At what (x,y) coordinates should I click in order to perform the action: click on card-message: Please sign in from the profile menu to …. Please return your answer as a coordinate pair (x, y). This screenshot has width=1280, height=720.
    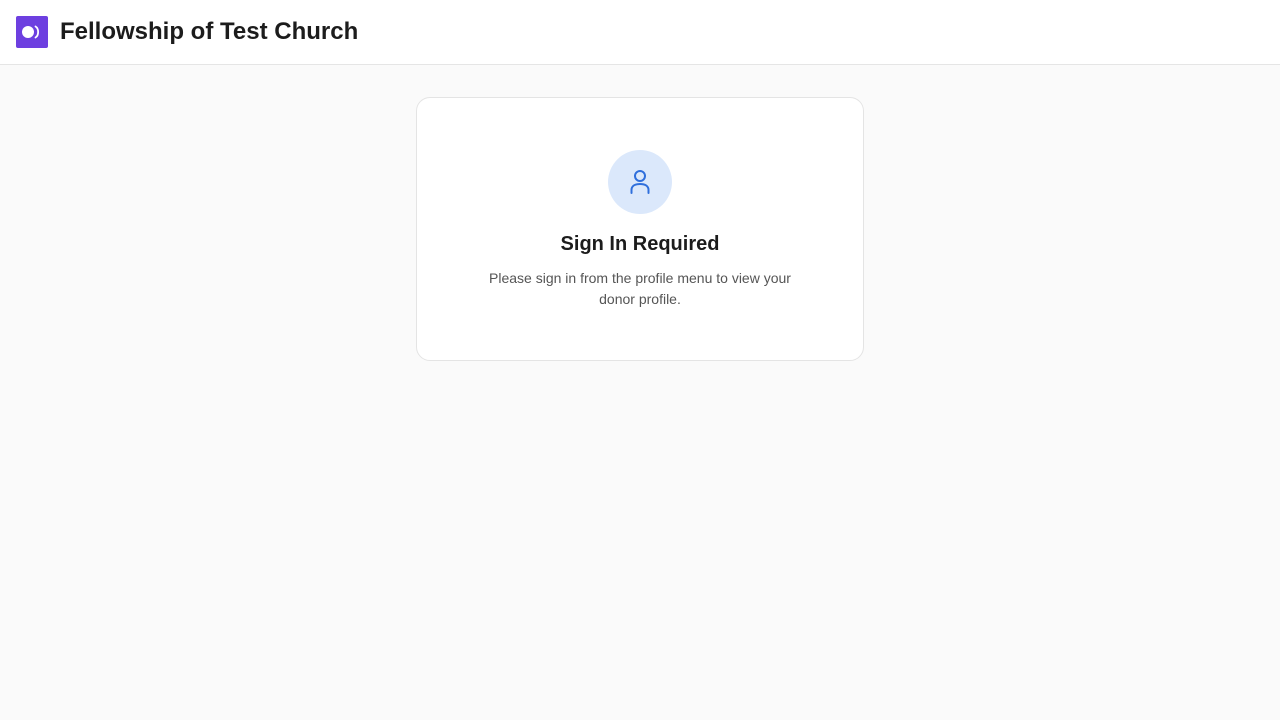
    Looking at the image, I should click on (640, 288).